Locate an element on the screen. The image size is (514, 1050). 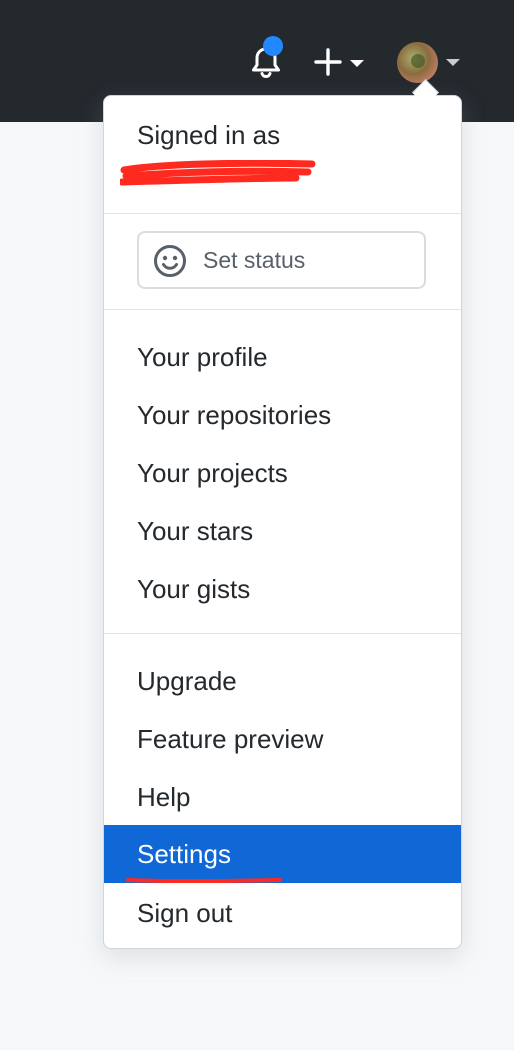
menu-item-label: Feature preview is located at coordinates (230, 739).